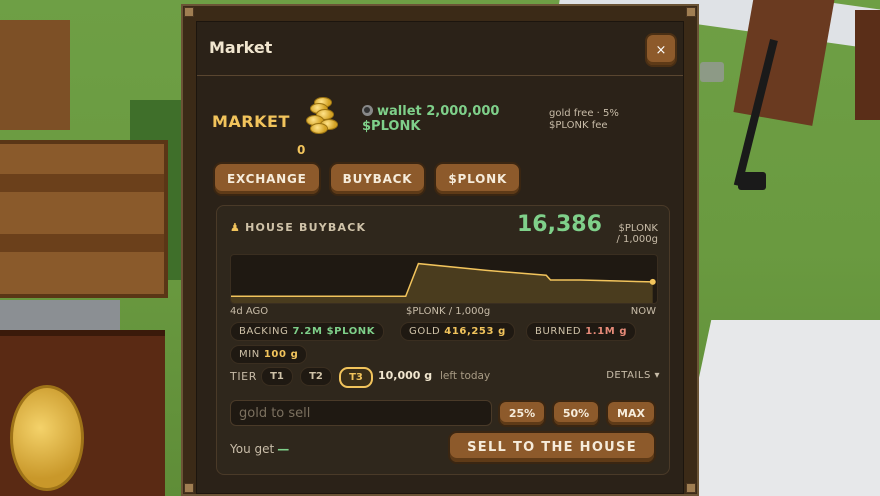  Describe the element at coordinates (475, 331) in the screenshot. I see `gold-value: 416,253 g` at that location.